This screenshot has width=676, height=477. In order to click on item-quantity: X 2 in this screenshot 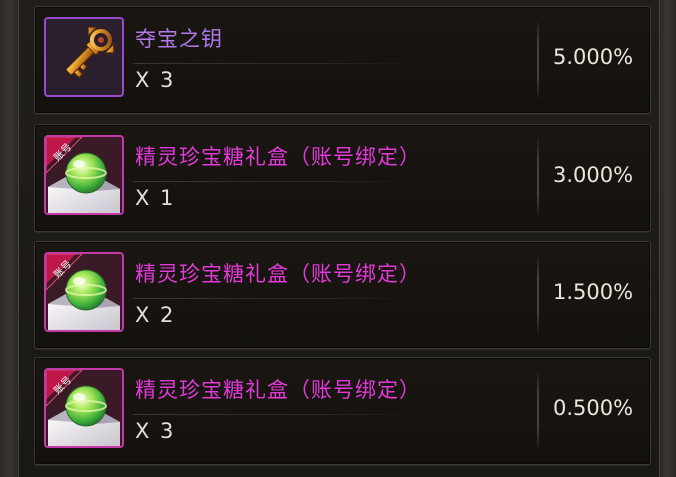, I will do `click(155, 315)`.